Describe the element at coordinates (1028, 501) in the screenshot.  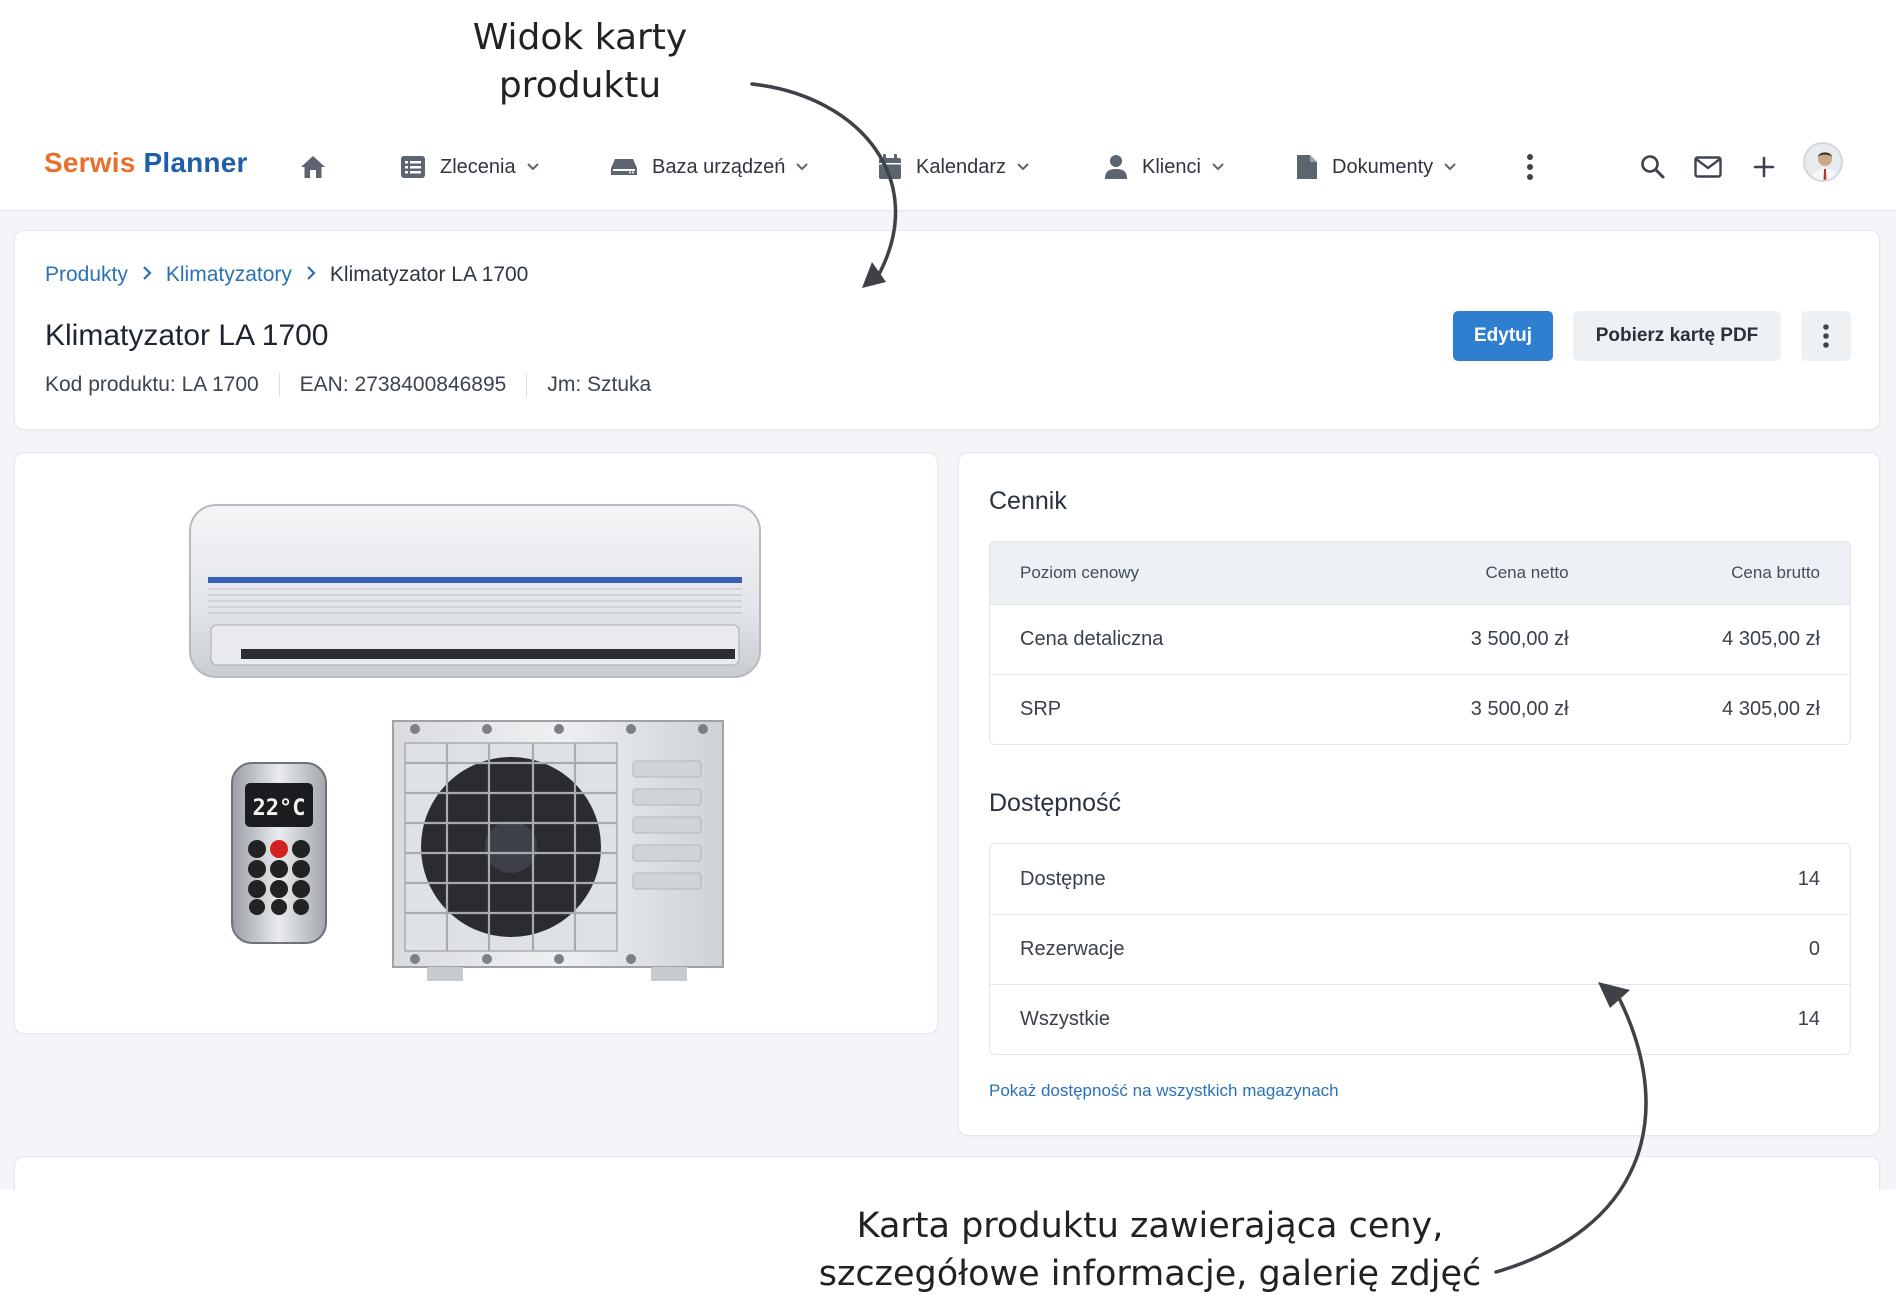
I see `pricing-title: Cennik` at that location.